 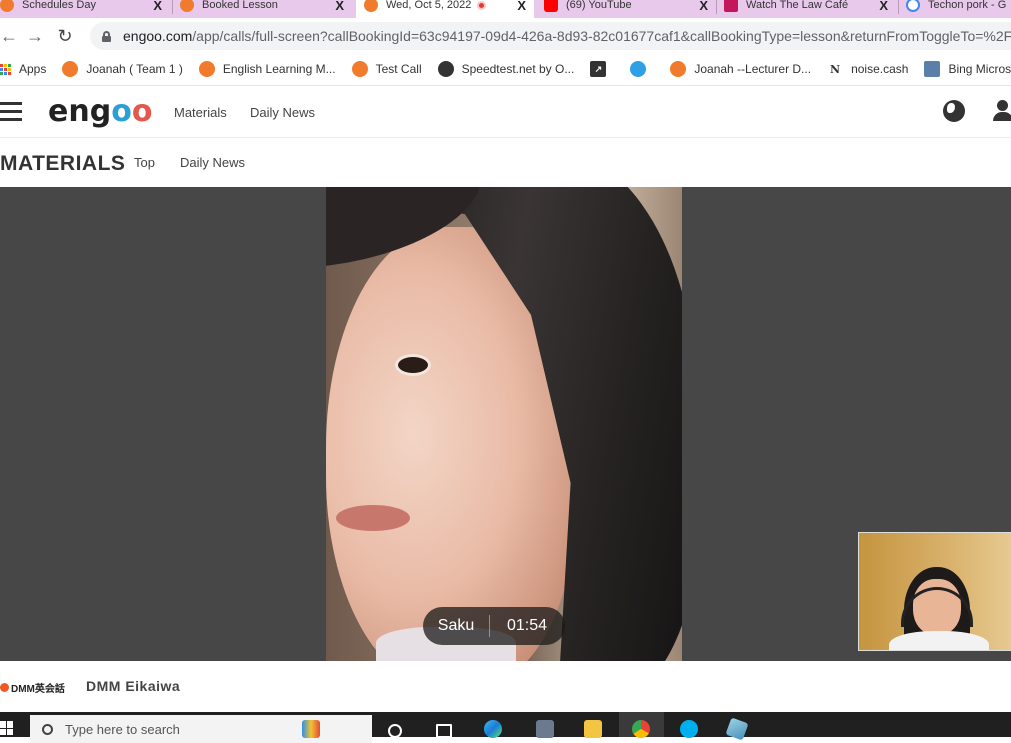 What do you see at coordinates (494, 626) in the screenshot?
I see `call-info-pill: Saku 01:54` at bounding box center [494, 626].